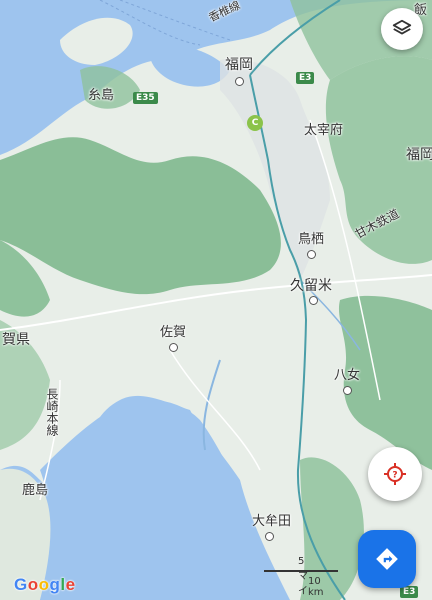 This screenshot has width=432, height=600. Describe the element at coordinates (16, 340) in the screenshot. I see `saga-pref-label: 賀県` at that location.